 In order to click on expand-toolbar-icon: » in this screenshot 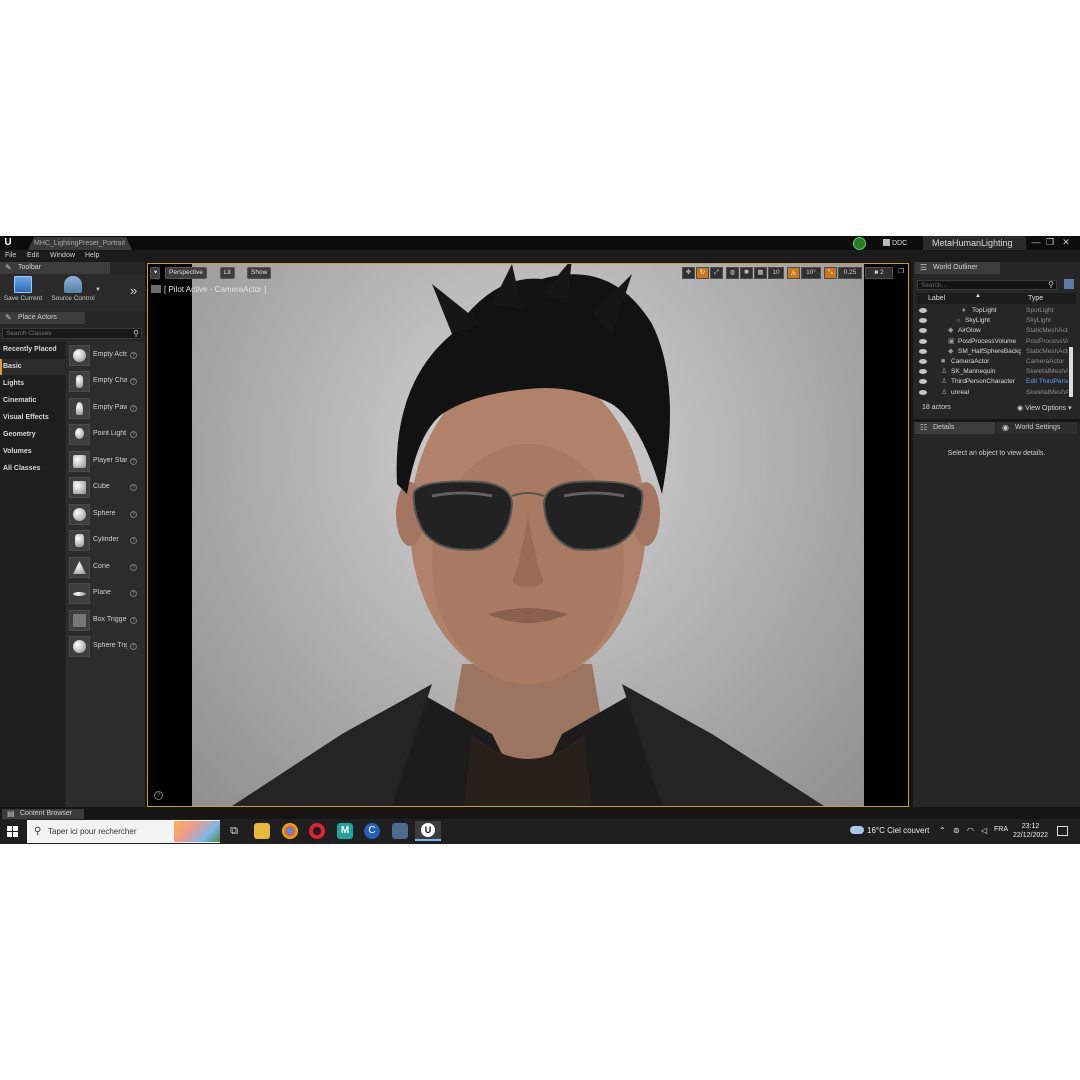, I will do `click(133, 290)`.